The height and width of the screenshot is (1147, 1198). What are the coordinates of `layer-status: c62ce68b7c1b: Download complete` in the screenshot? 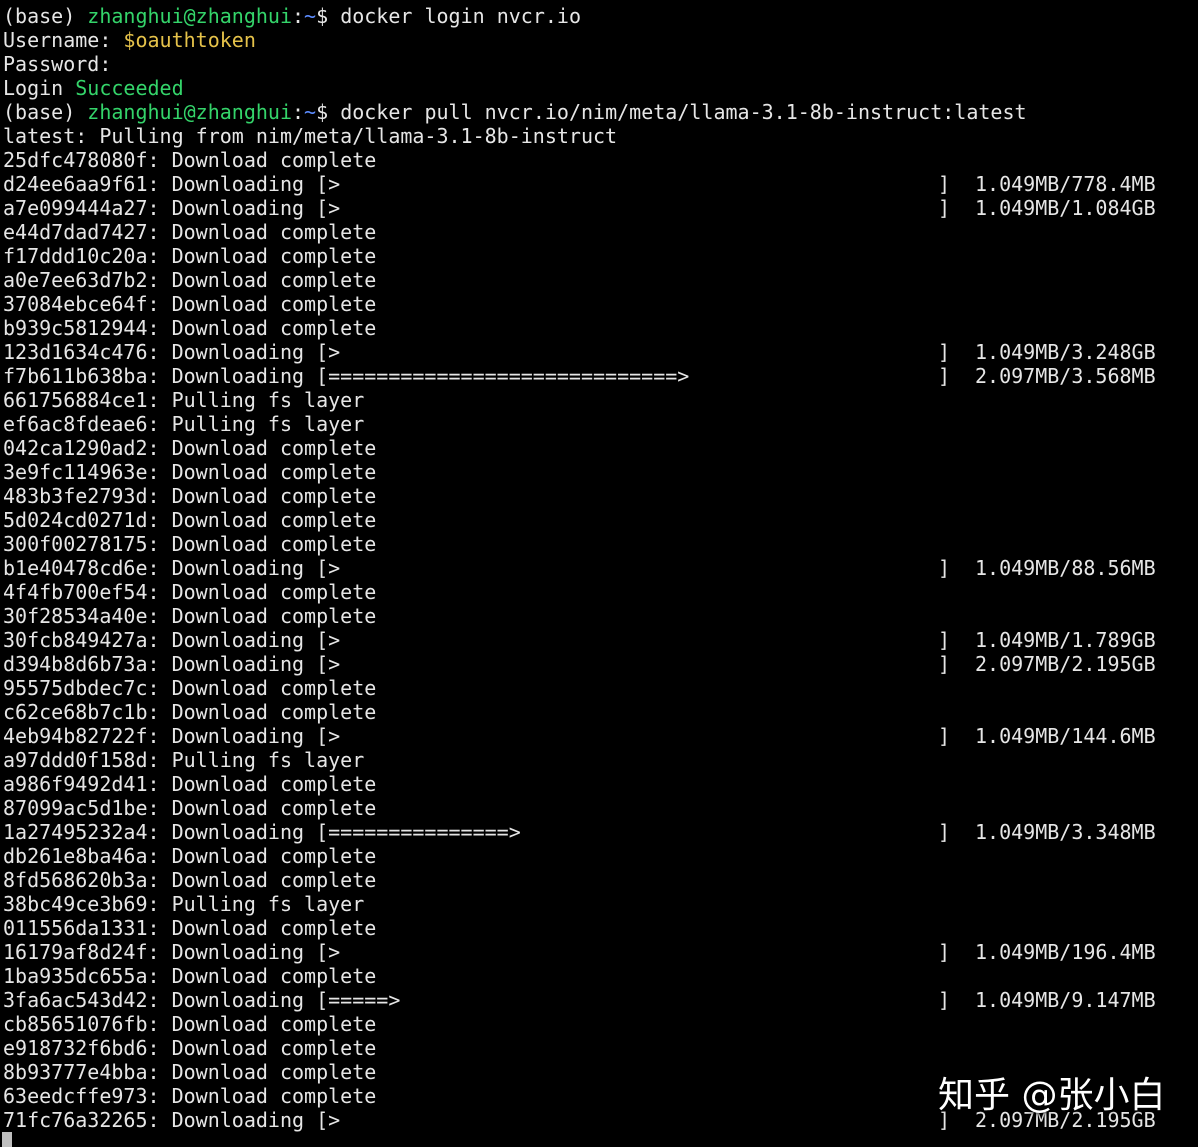 It's located at (190, 712).